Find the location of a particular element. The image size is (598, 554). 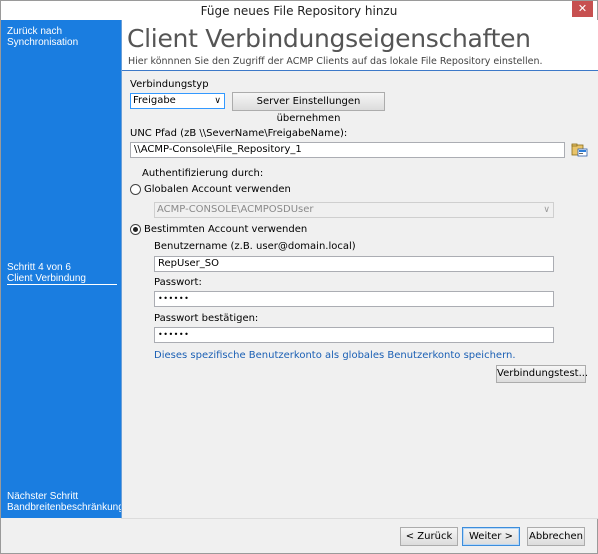

next-button: Weiter > is located at coordinates (491, 536).